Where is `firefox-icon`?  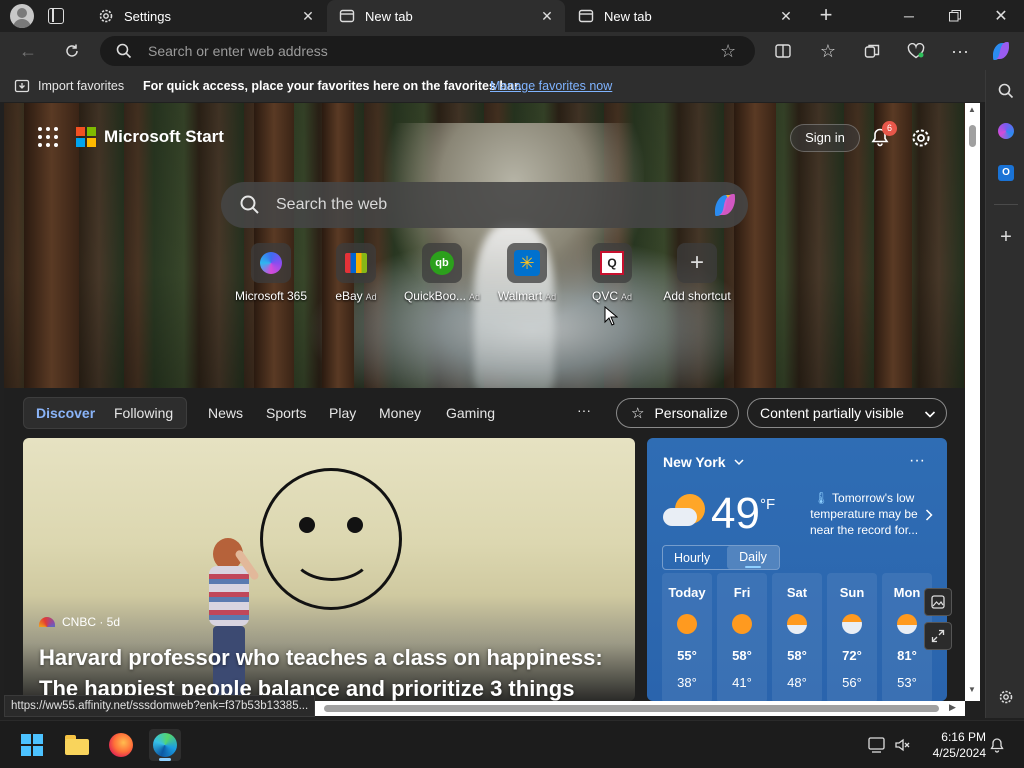 firefox-icon is located at coordinates (121, 745).